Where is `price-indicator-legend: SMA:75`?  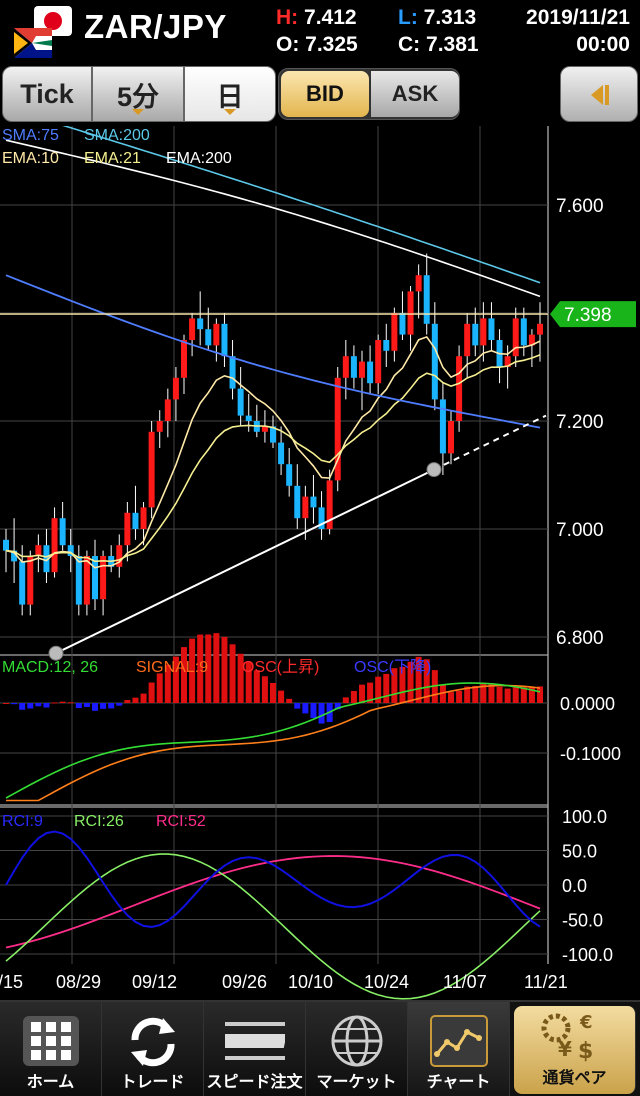 price-indicator-legend: SMA:75 is located at coordinates (30, 135).